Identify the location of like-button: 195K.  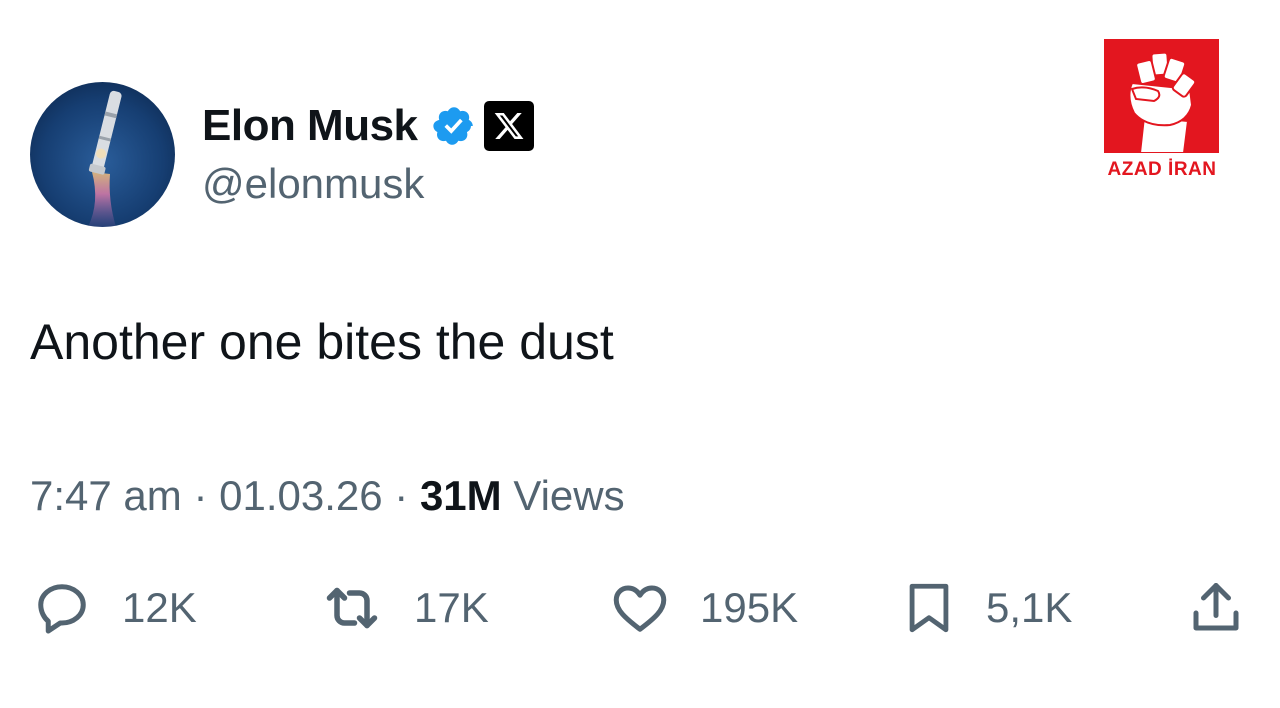
(703, 608).